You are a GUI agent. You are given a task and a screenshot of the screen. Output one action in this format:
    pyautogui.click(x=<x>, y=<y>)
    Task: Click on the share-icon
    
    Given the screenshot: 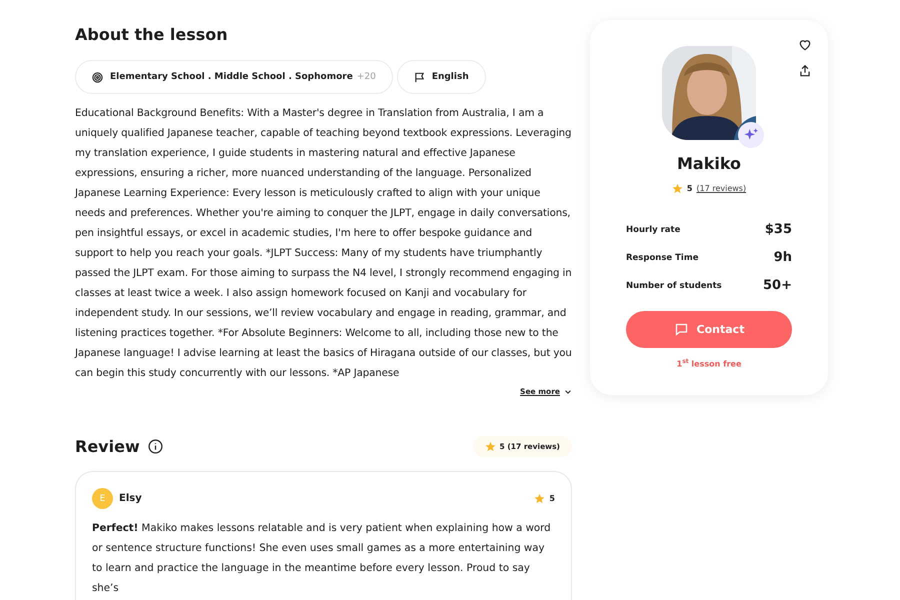 What is the action you would take?
    pyautogui.click(x=805, y=71)
    